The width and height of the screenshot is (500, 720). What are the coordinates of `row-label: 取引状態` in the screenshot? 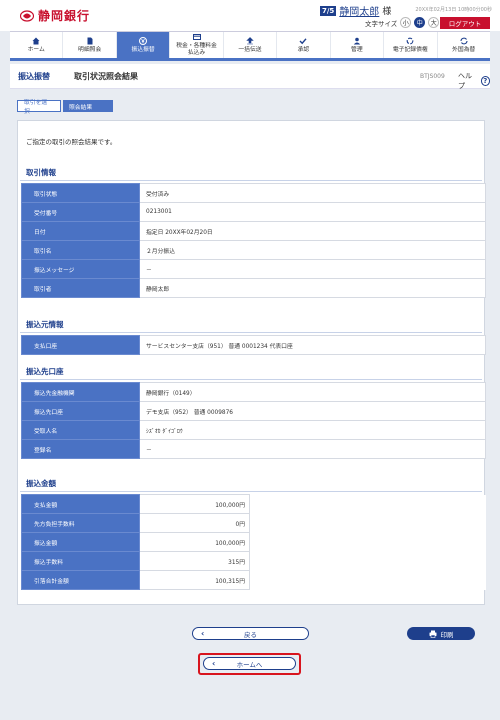 It's located at (80, 193).